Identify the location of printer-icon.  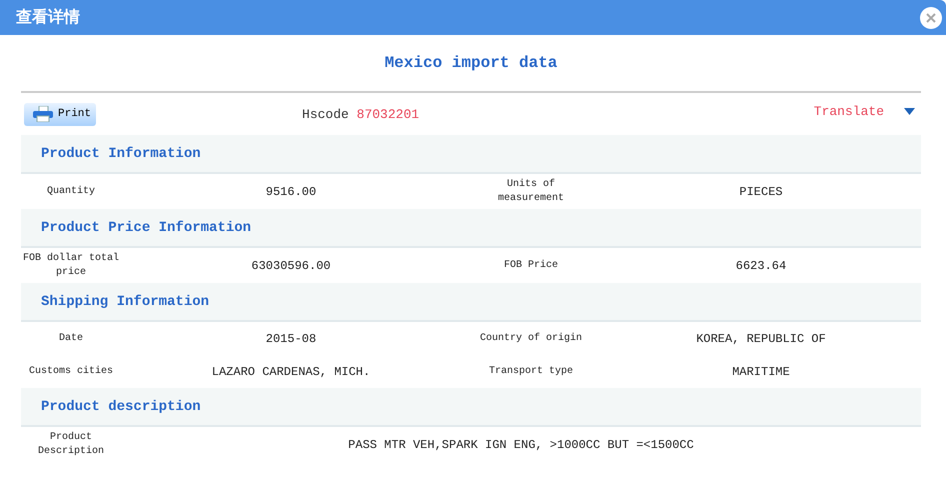
(43, 114).